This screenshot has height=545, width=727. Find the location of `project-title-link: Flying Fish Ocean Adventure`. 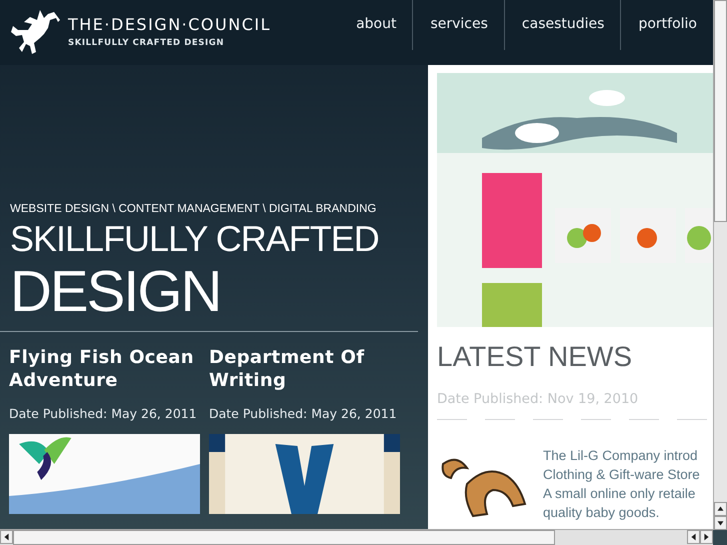

project-title-link: Flying Fish Ocean Adventure is located at coordinates (105, 369).